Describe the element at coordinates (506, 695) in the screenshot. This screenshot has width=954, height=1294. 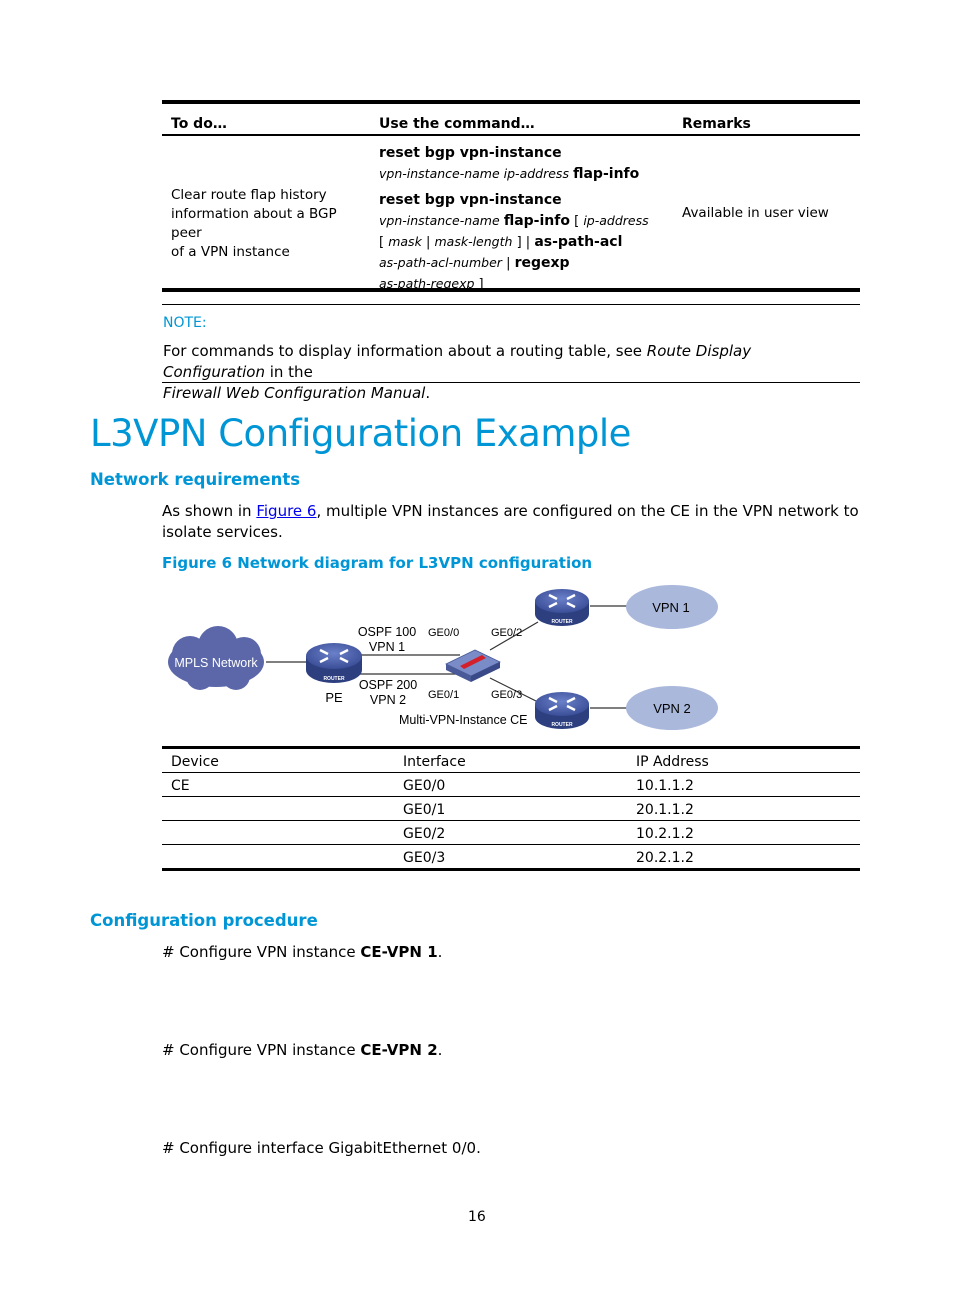
I see `ge03-label: GE0/3` at that location.